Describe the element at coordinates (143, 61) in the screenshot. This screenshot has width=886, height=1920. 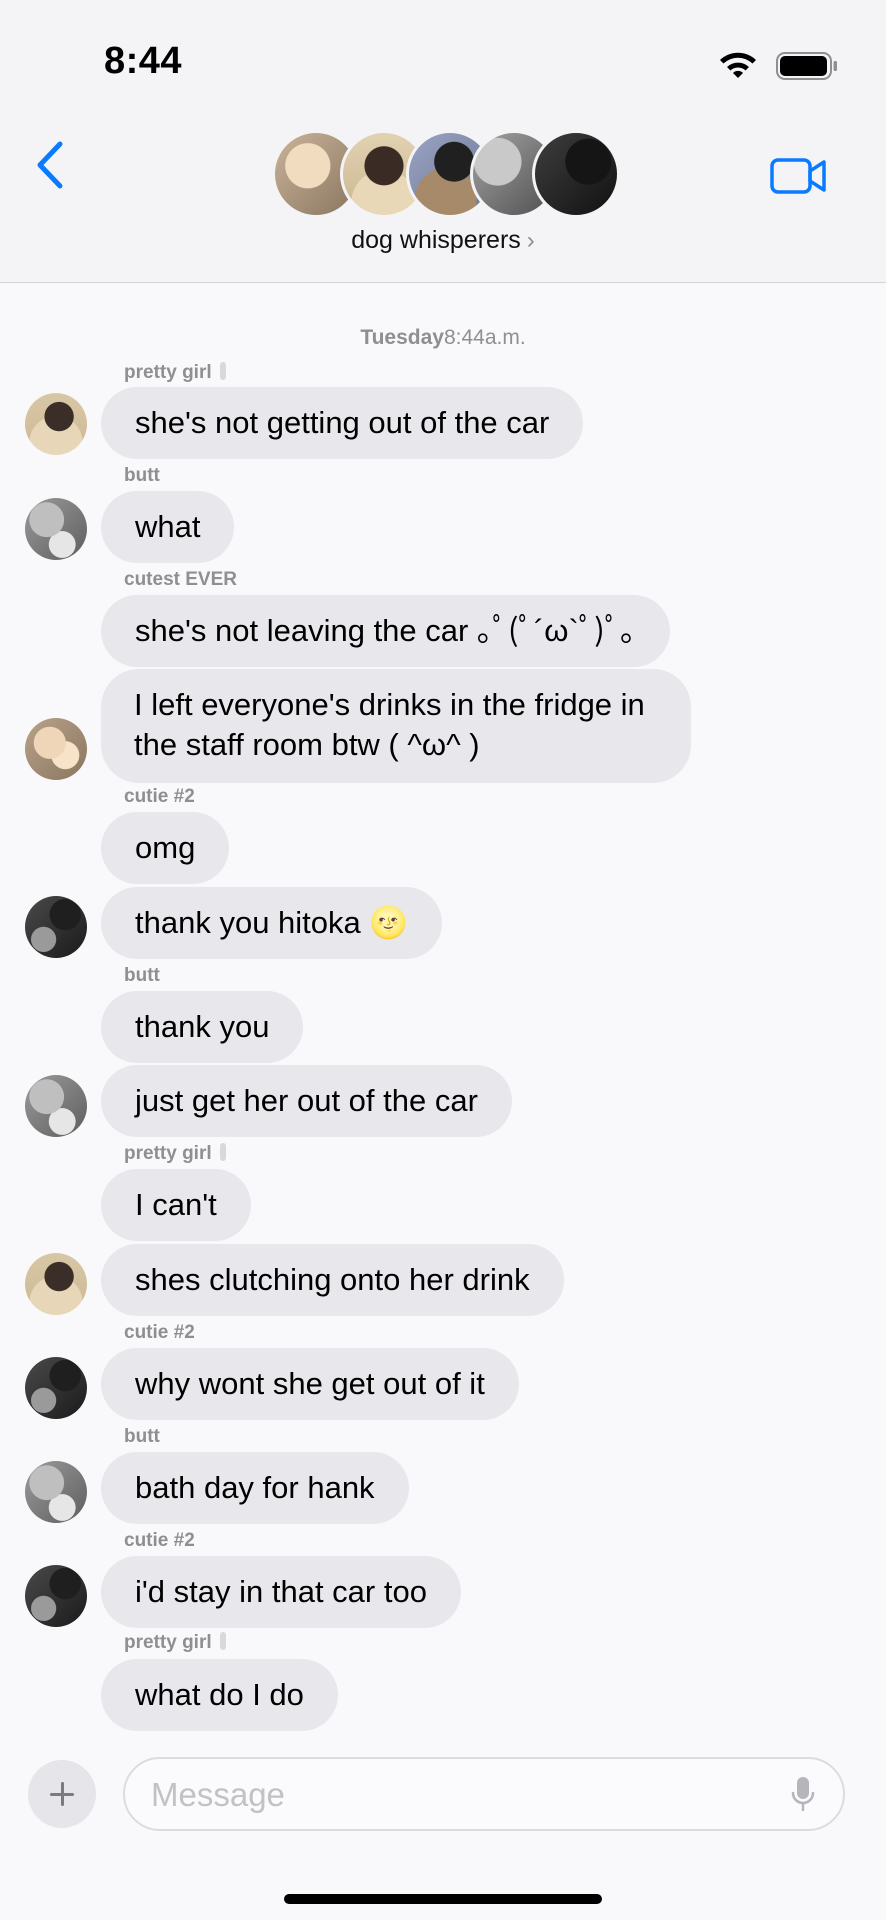
I see `status-time: 8:44` at that location.